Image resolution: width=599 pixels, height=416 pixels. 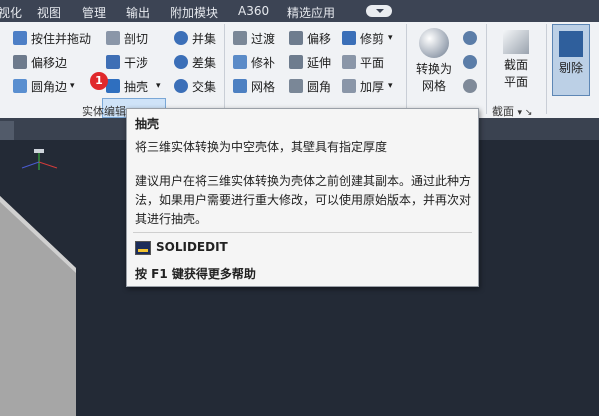 What do you see at coordinates (133, 86) in the screenshot?
I see `shell-button: 抽壳 ▾` at bounding box center [133, 86].